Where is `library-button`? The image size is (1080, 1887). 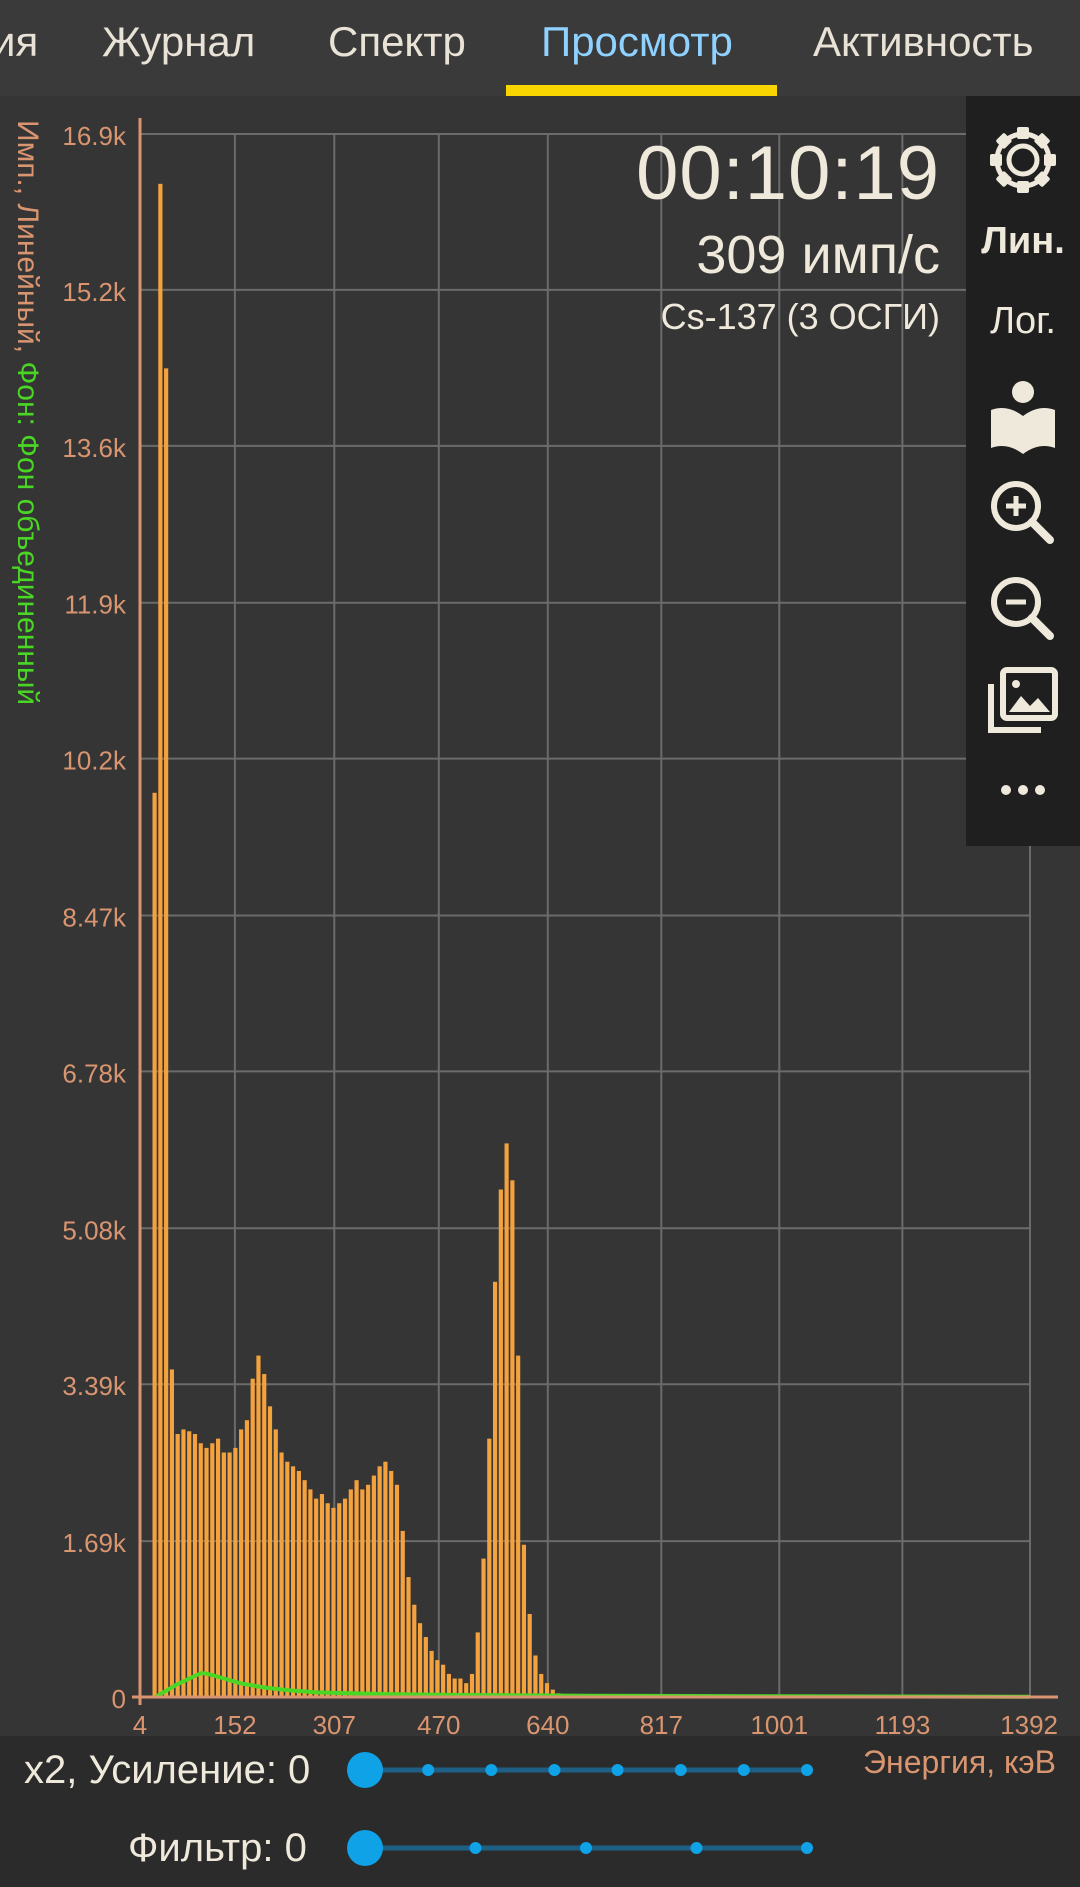
library-button is located at coordinates (1023, 415).